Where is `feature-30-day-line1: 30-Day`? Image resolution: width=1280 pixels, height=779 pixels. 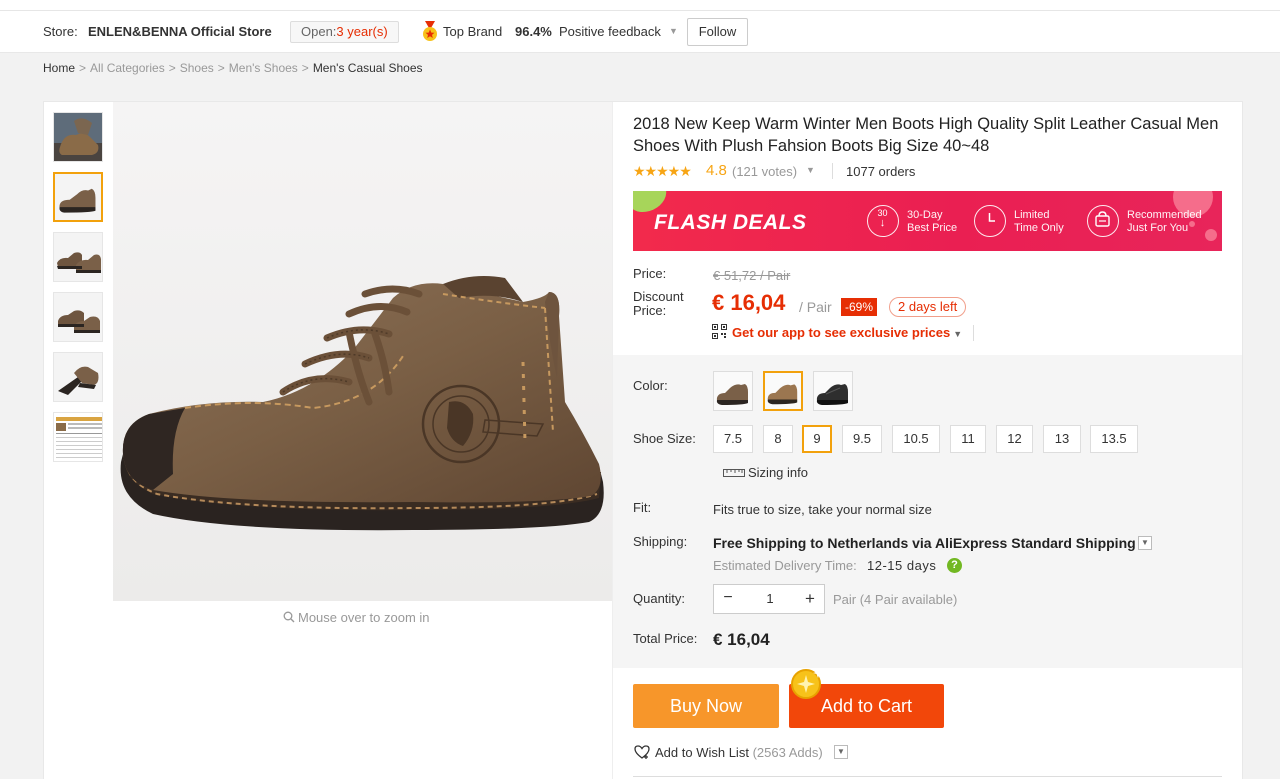 feature-30-day-line1: 30-Day is located at coordinates (925, 215).